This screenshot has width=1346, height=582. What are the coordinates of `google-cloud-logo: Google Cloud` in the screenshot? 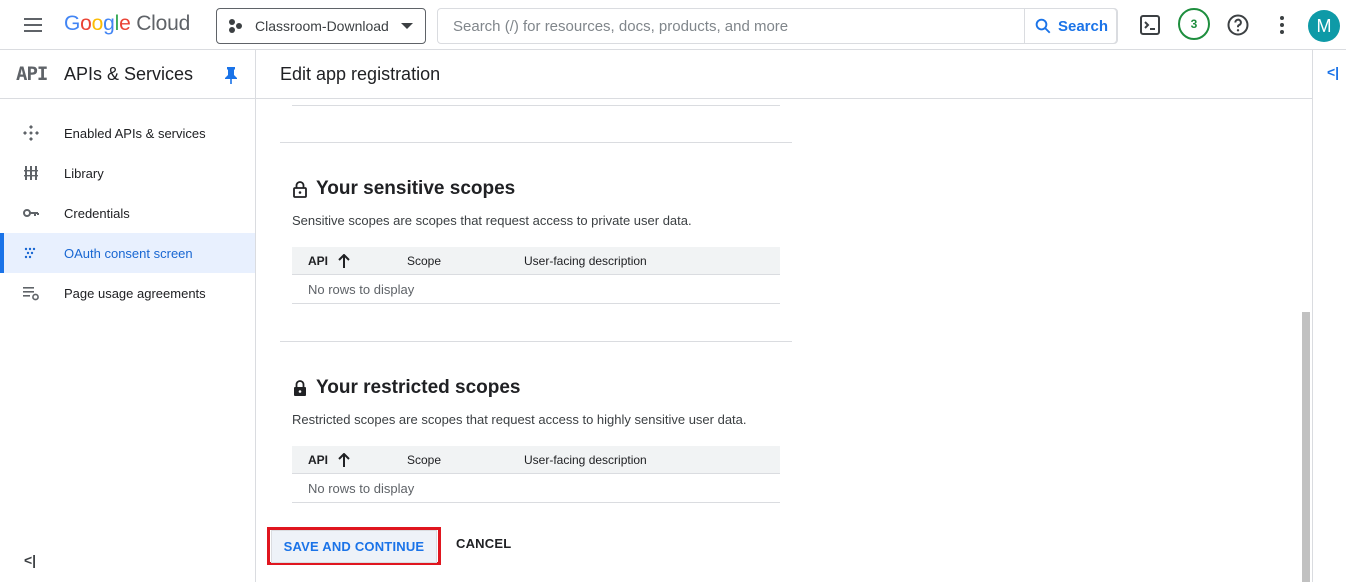 It's located at (127, 24).